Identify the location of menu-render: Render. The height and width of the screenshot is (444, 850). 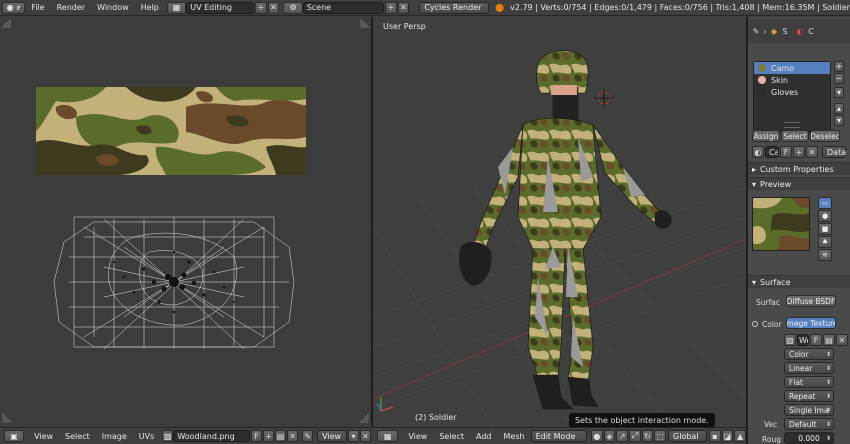
(71, 7).